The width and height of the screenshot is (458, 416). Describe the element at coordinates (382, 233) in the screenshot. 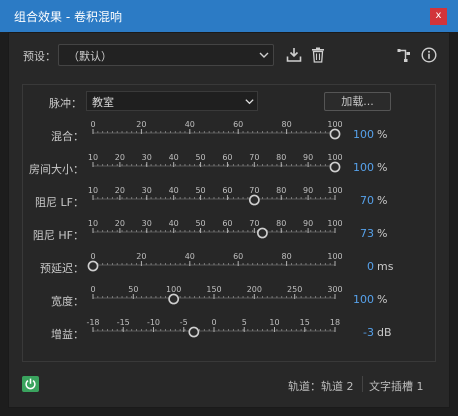

I see `slider-unit-damp-hf: %` at that location.